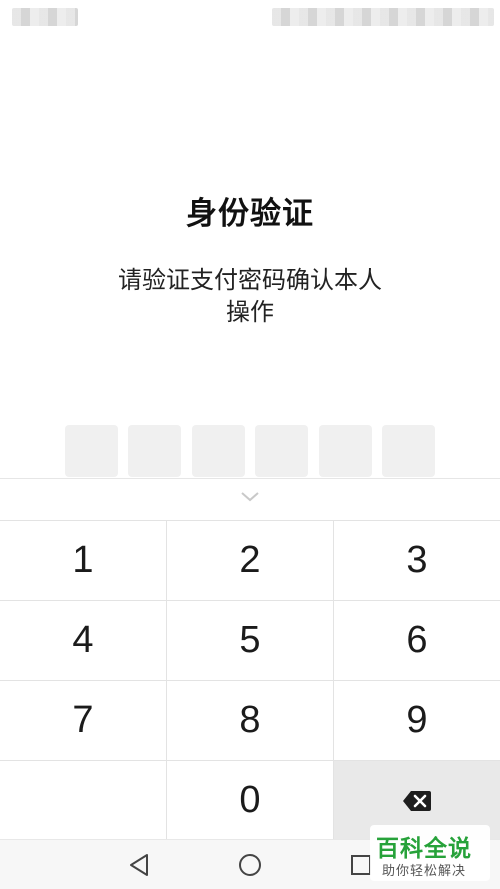 The width and height of the screenshot is (500, 889). I want to click on watermark-logo: 百科全说 助你轻松解决, so click(430, 853).